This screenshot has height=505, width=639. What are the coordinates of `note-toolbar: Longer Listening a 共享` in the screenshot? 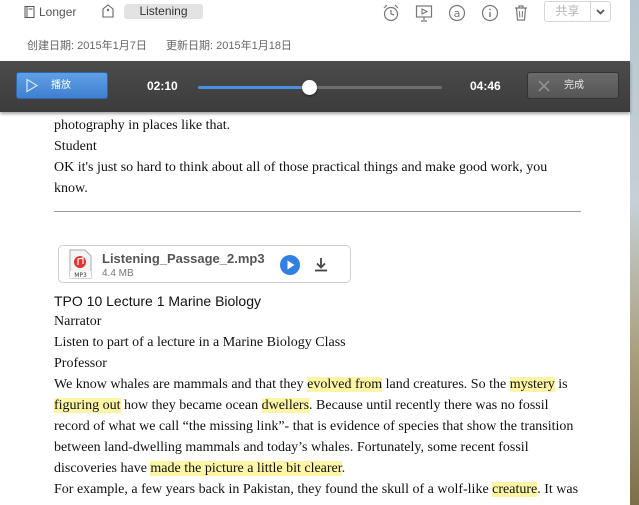 It's located at (315, 13).